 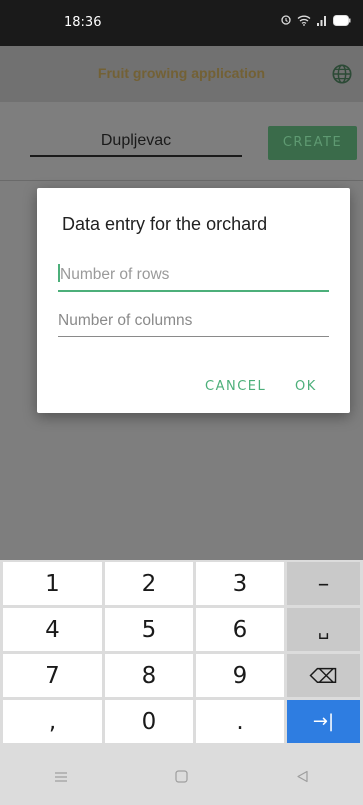 I want to click on dialog-title: Data entry for the orchard, so click(x=165, y=224).